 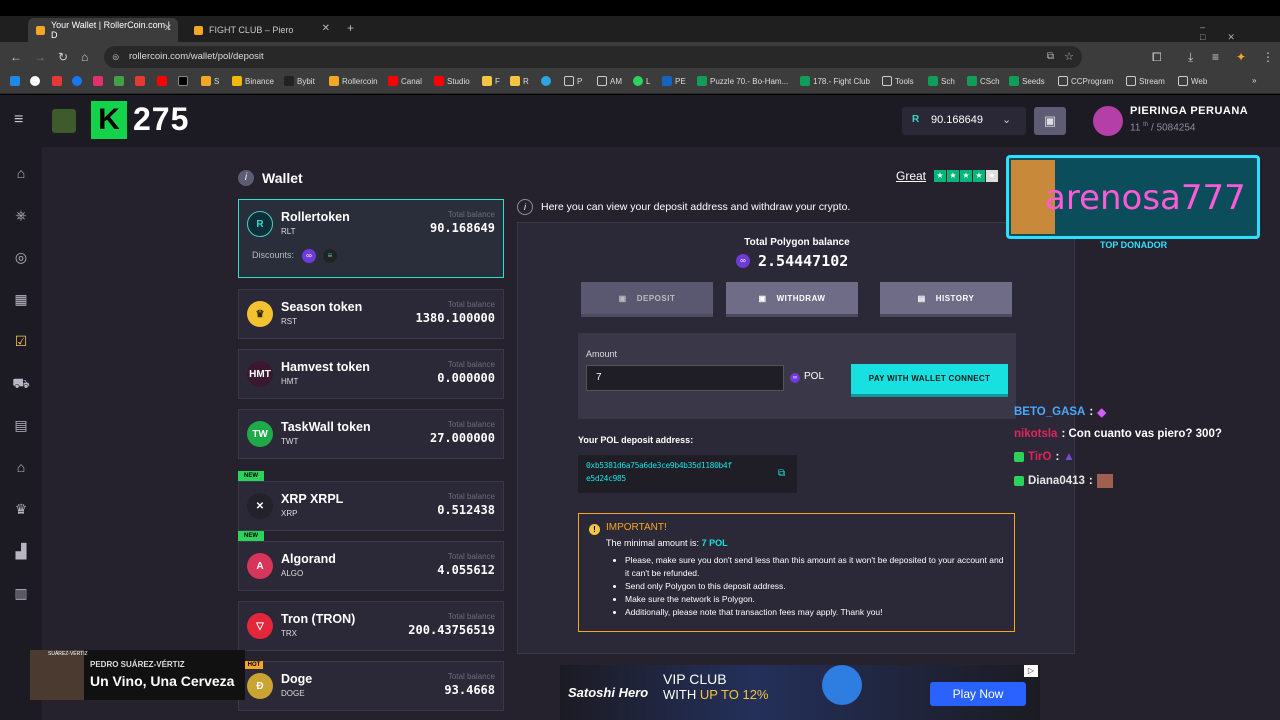 I want to click on cart-icon: ⛟, so click(x=21, y=383).